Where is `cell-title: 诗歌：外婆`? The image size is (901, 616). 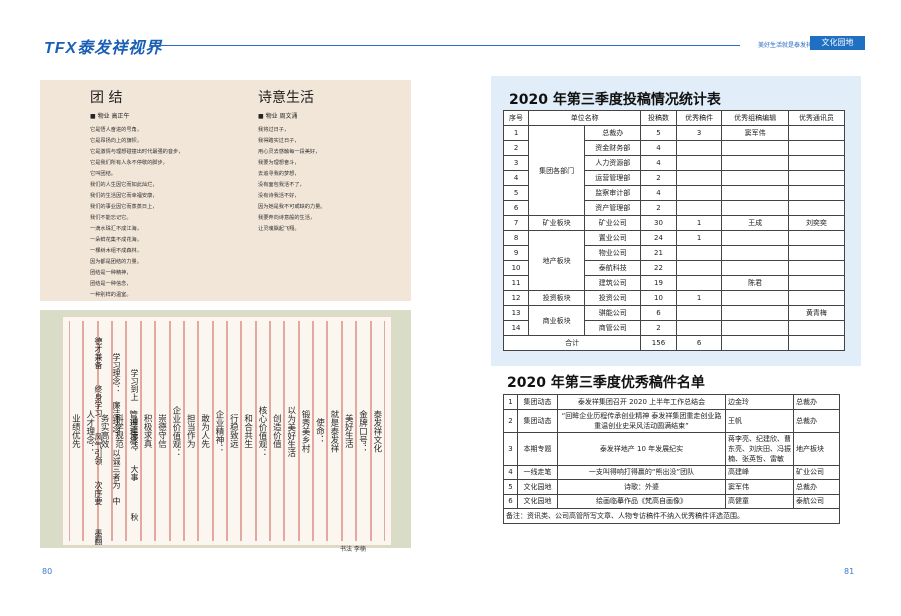
cell-title: 诗歌：外婆 is located at coordinates (641, 487).